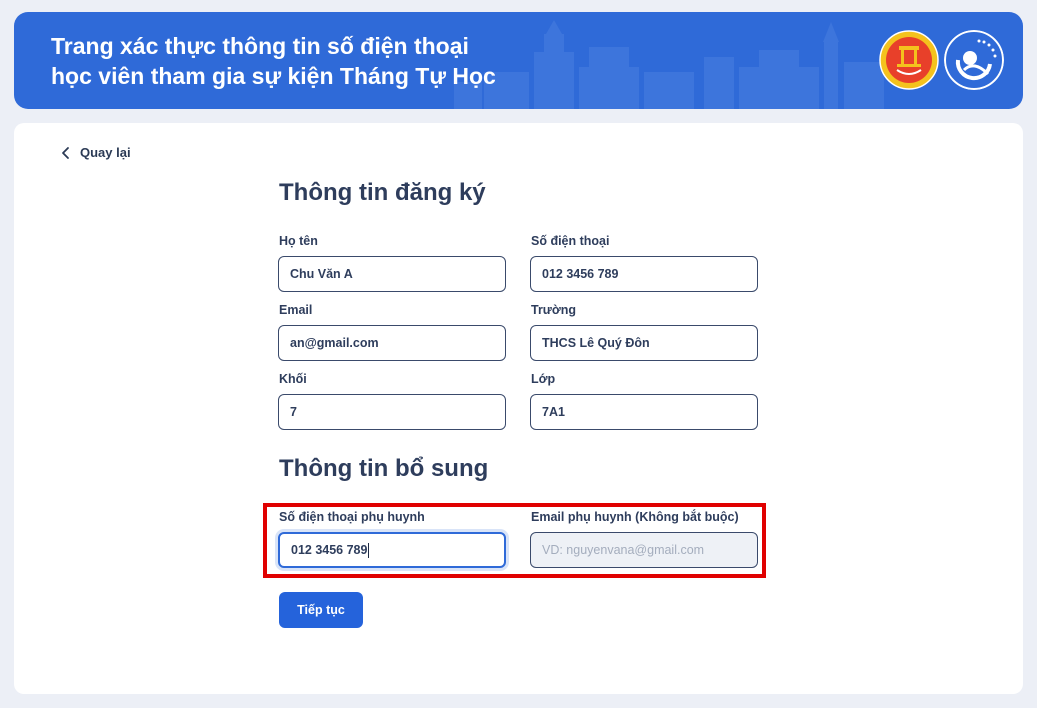  Describe the element at coordinates (644, 412) in the screenshot. I see `class-field: 7A1` at that location.